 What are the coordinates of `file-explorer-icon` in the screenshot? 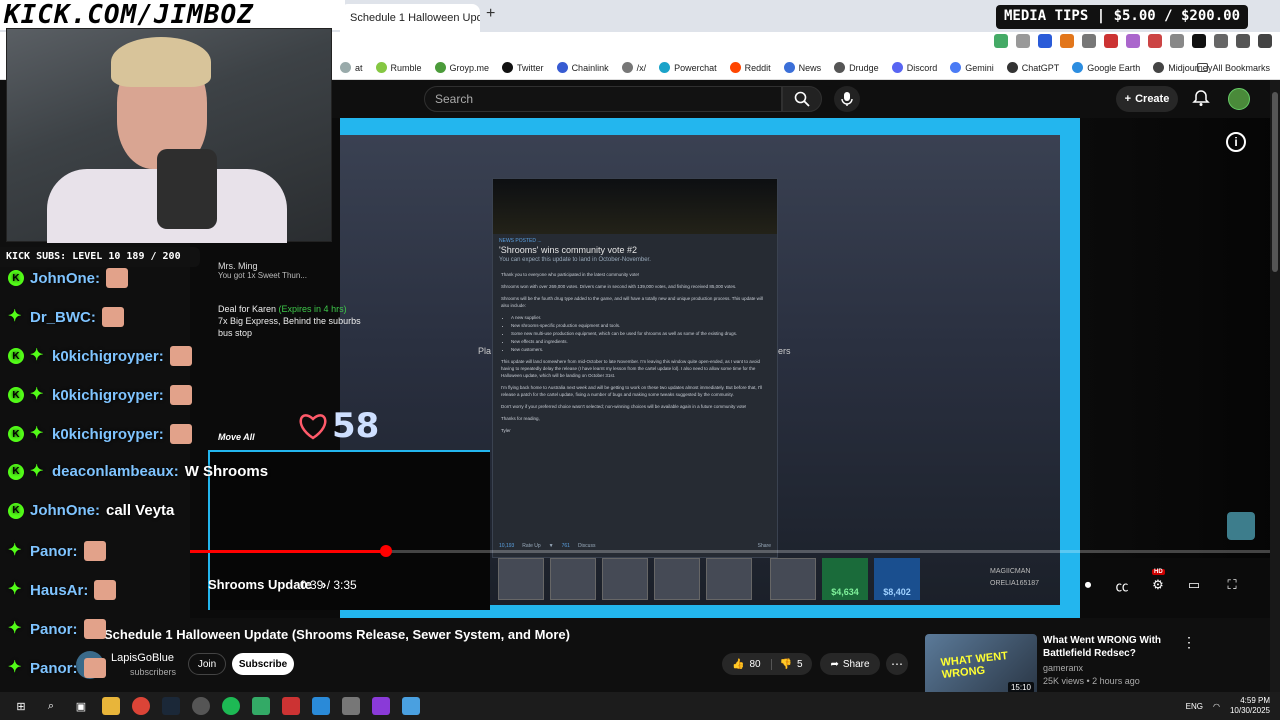 It's located at (111, 706).